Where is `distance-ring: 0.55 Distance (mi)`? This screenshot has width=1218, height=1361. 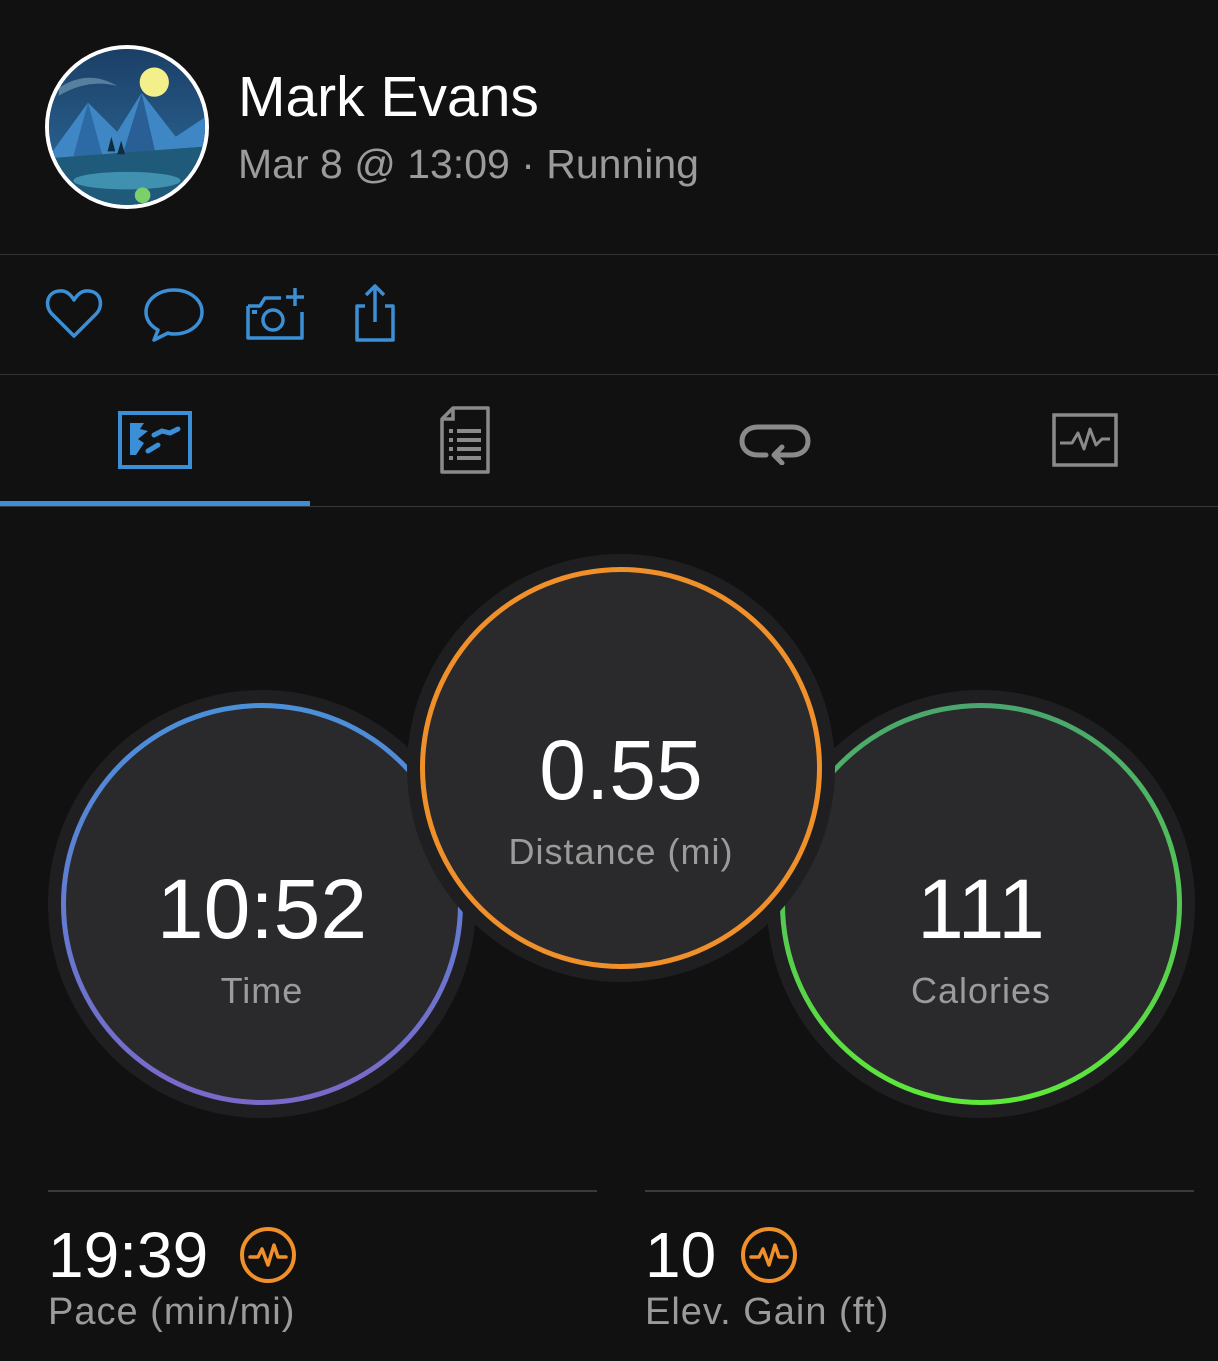
distance-ring: 0.55 Distance (mi) is located at coordinates (621, 768).